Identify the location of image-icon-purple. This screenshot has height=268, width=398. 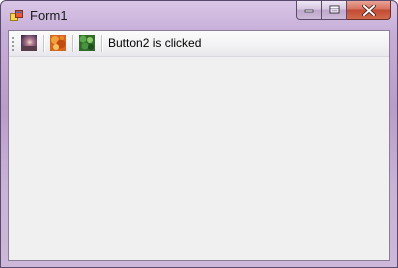
(29, 43).